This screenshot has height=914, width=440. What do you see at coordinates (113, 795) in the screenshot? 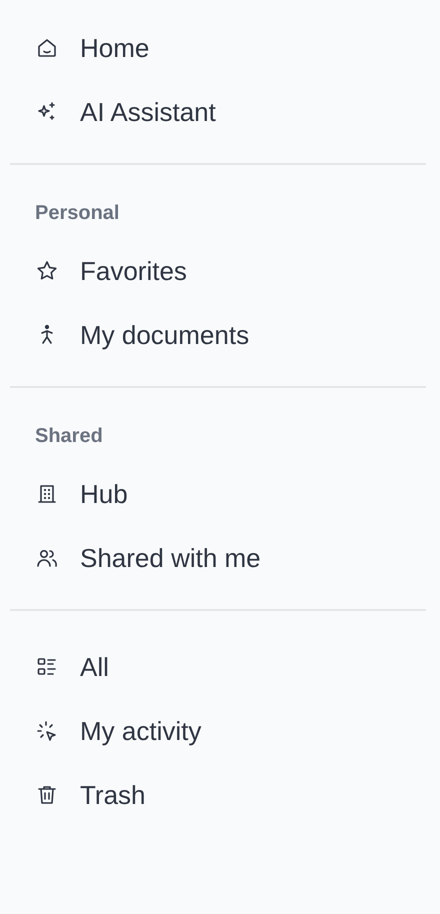
I see `sidebar-item: Trash` at bounding box center [113, 795].